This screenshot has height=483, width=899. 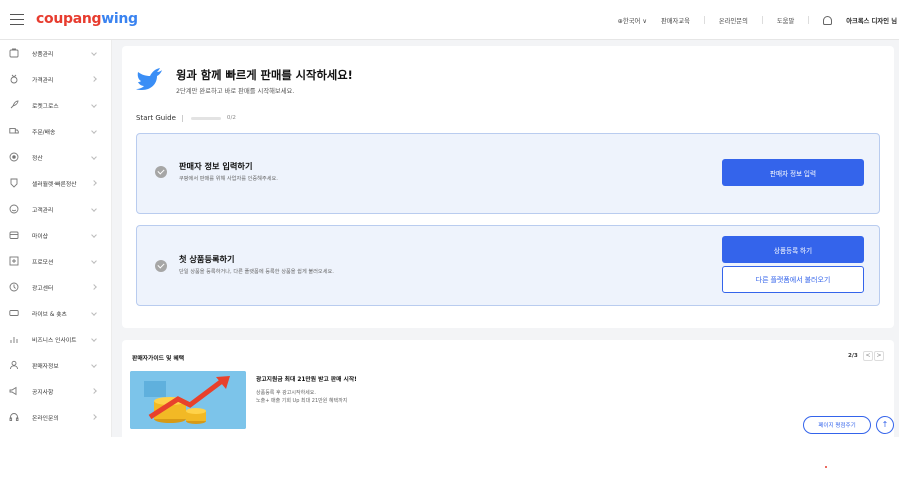 I want to click on shop-icon, so click(x=14, y=235).